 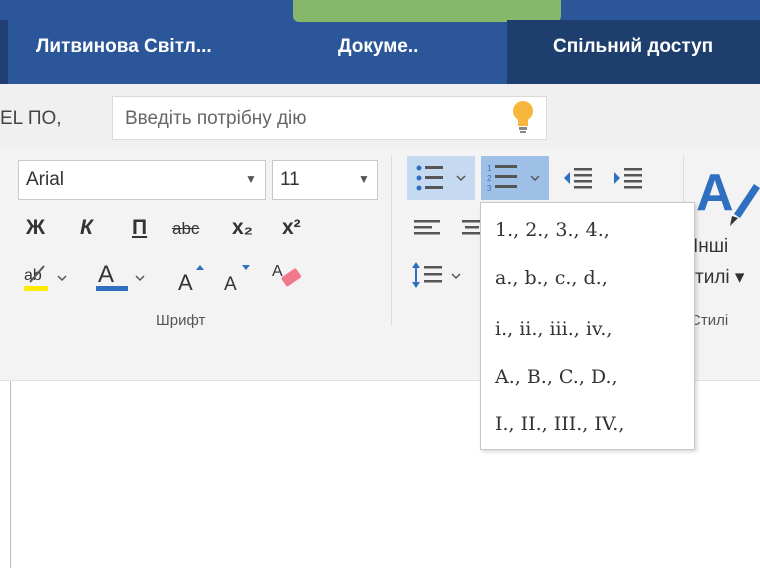 I want to click on svg-text: ab, so click(x=33, y=275).